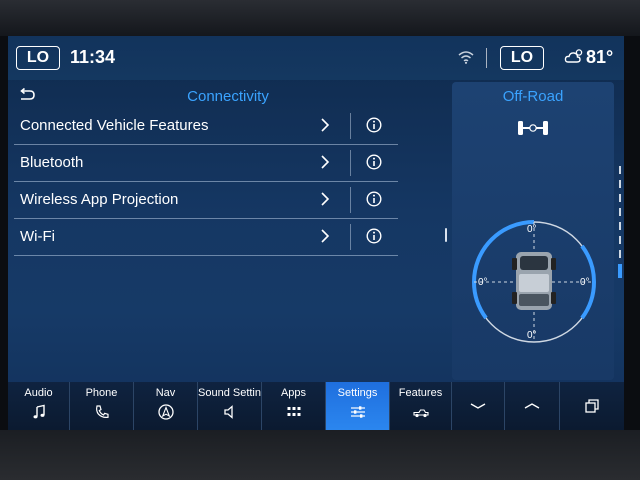 Image resolution: width=640 pixels, height=480 pixels. Describe the element at coordinates (421, 406) in the screenshot. I see `tab-features: Features` at that location.